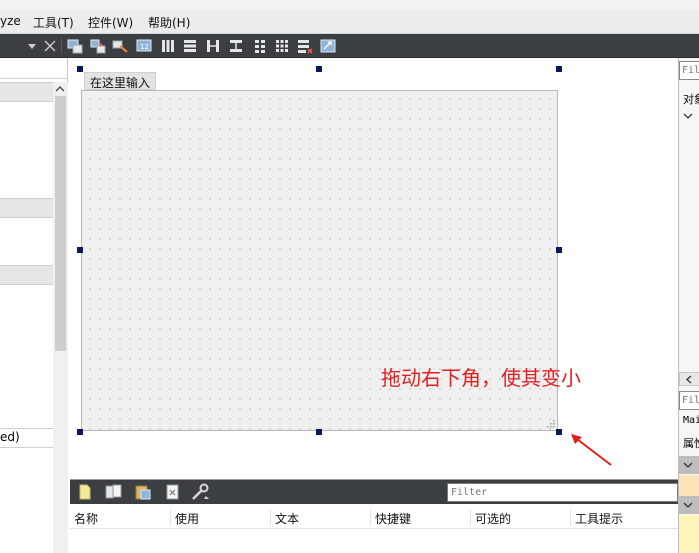 Image resolution: width=699 pixels, height=553 pixels. What do you see at coordinates (319, 69) in the screenshot?
I see `resize-handle-top` at bounding box center [319, 69].